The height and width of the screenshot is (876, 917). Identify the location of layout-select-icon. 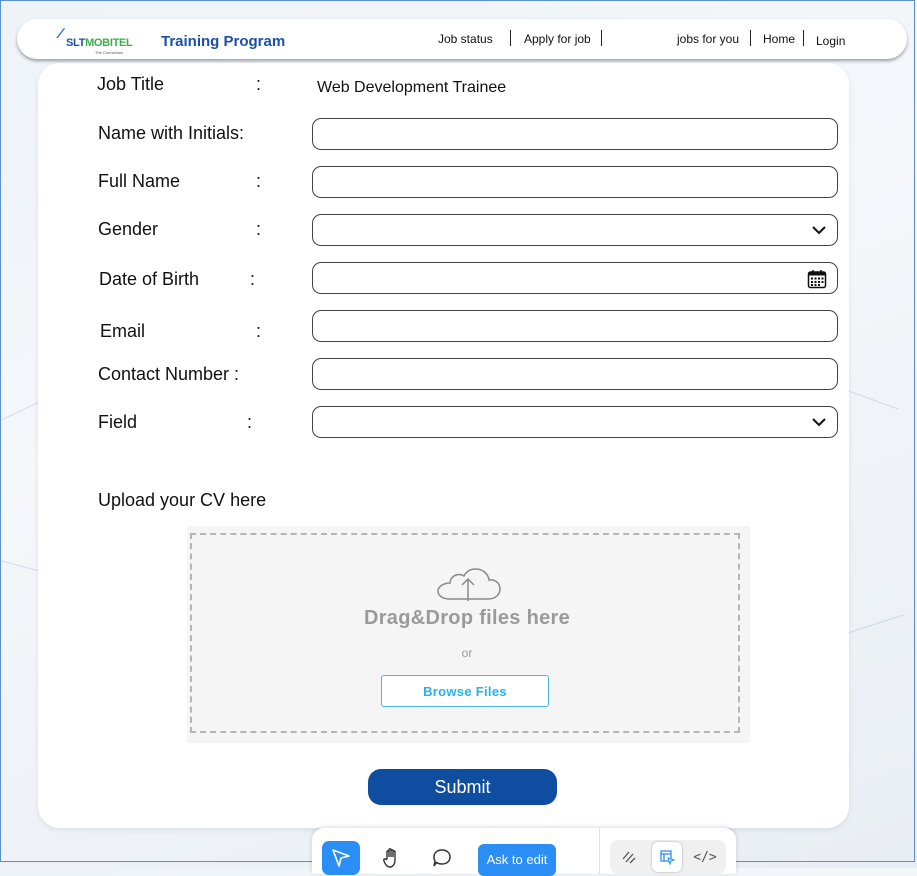
(667, 857).